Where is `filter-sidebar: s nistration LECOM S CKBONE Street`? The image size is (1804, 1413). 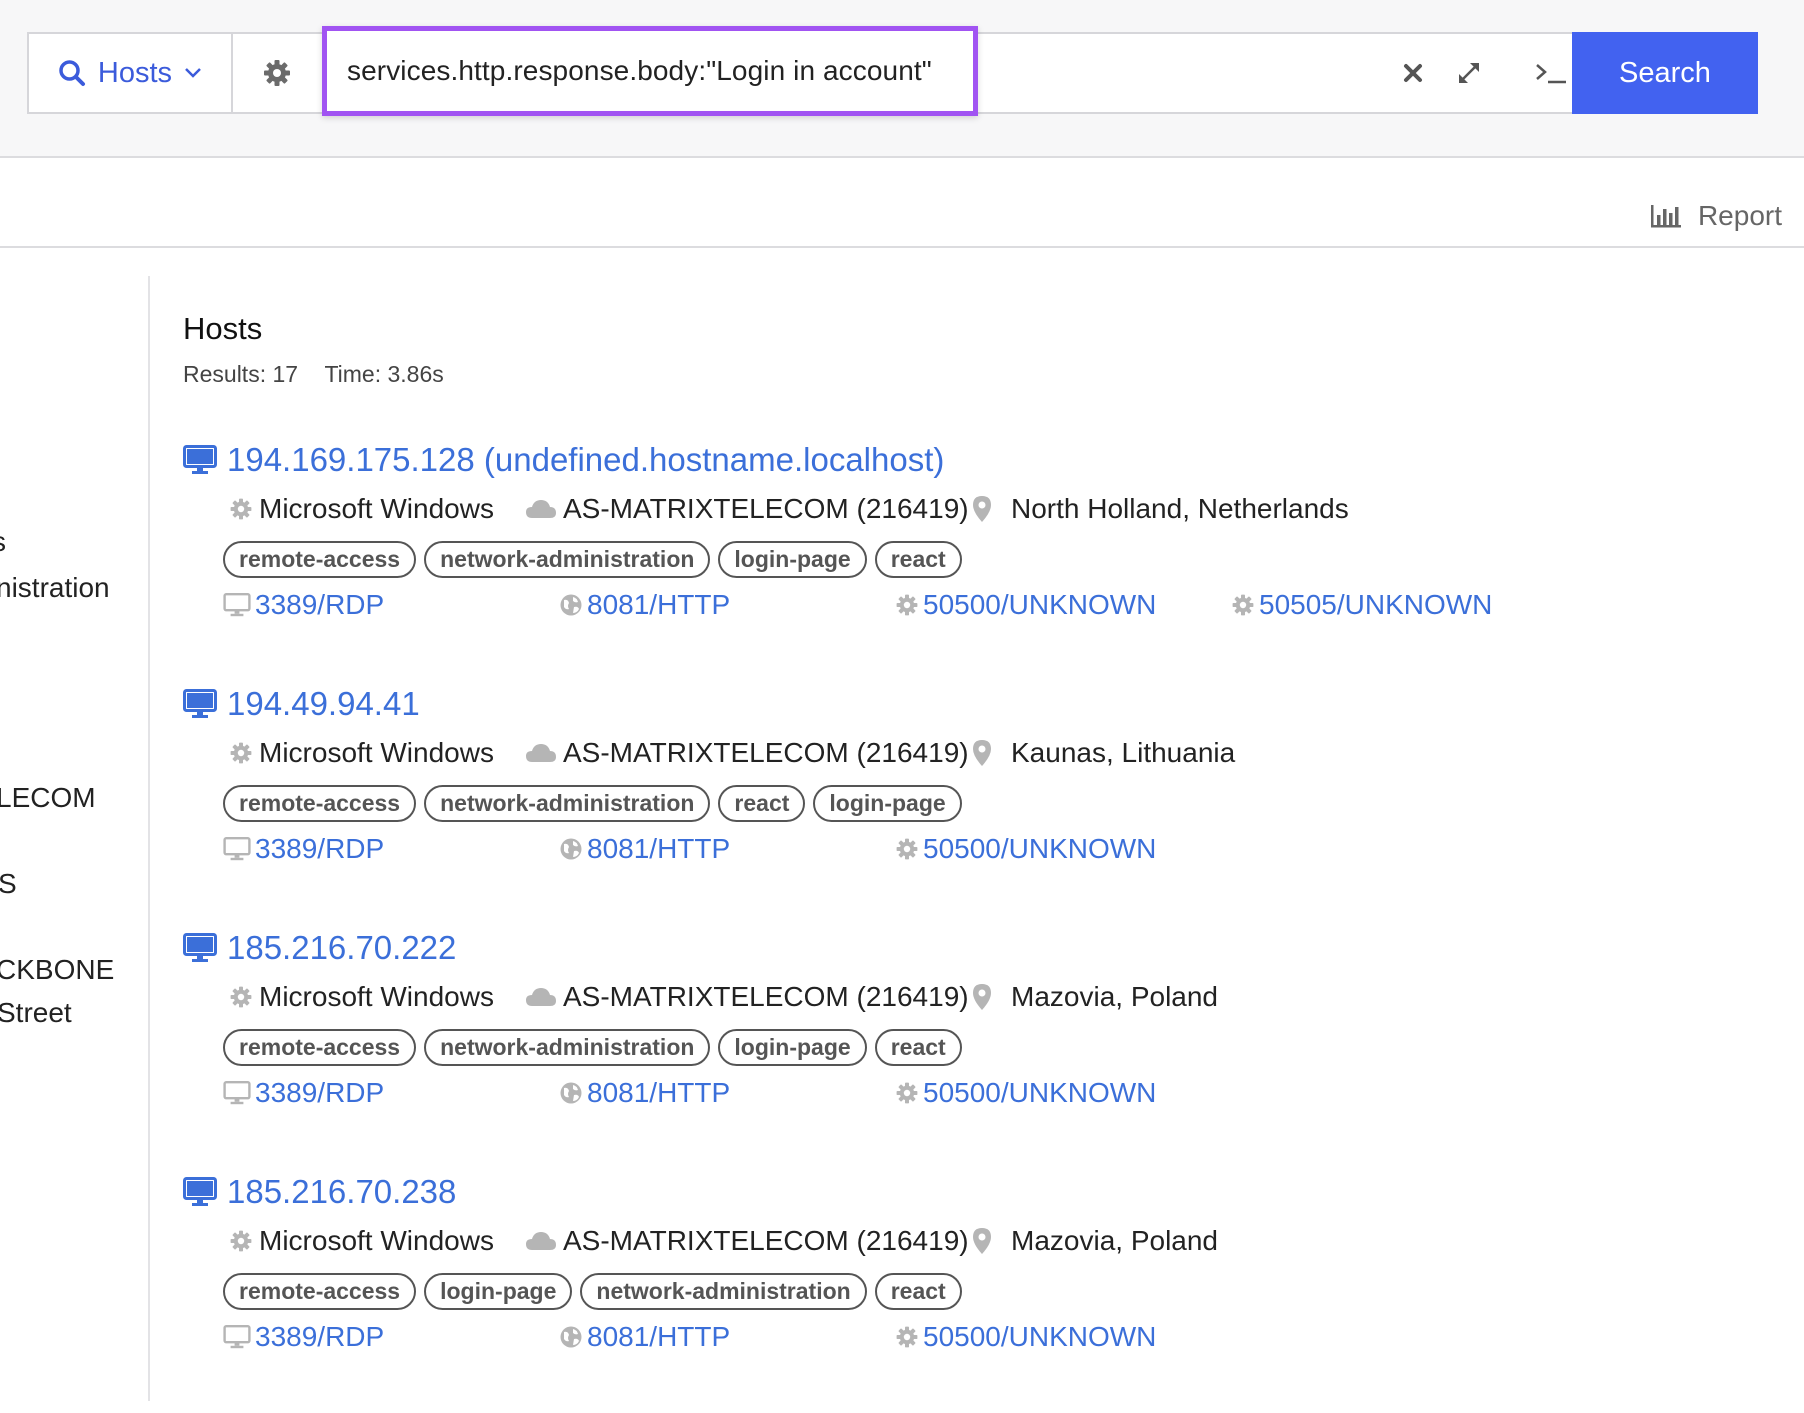
filter-sidebar: s nistration LECOM S CKBONE Street is located at coordinates (74, 830).